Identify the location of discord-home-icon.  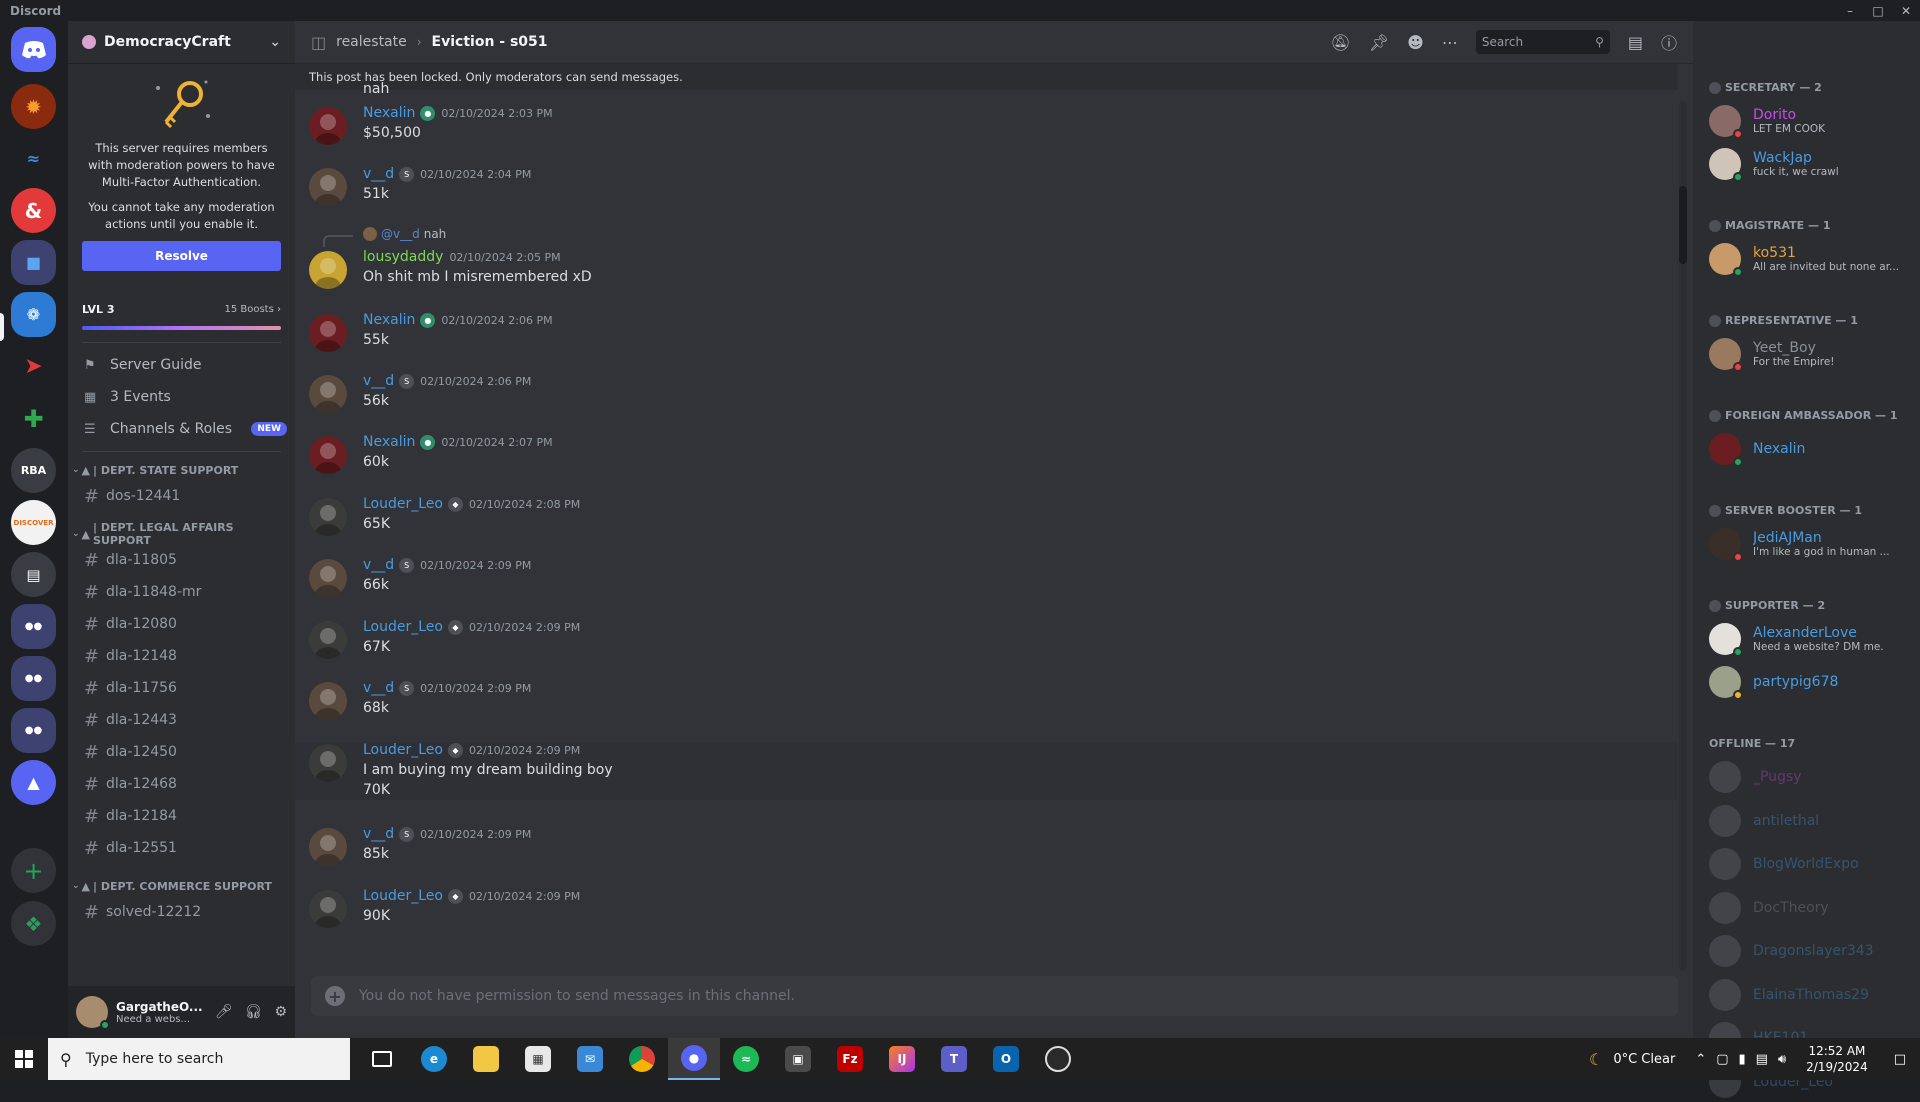
(33, 49).